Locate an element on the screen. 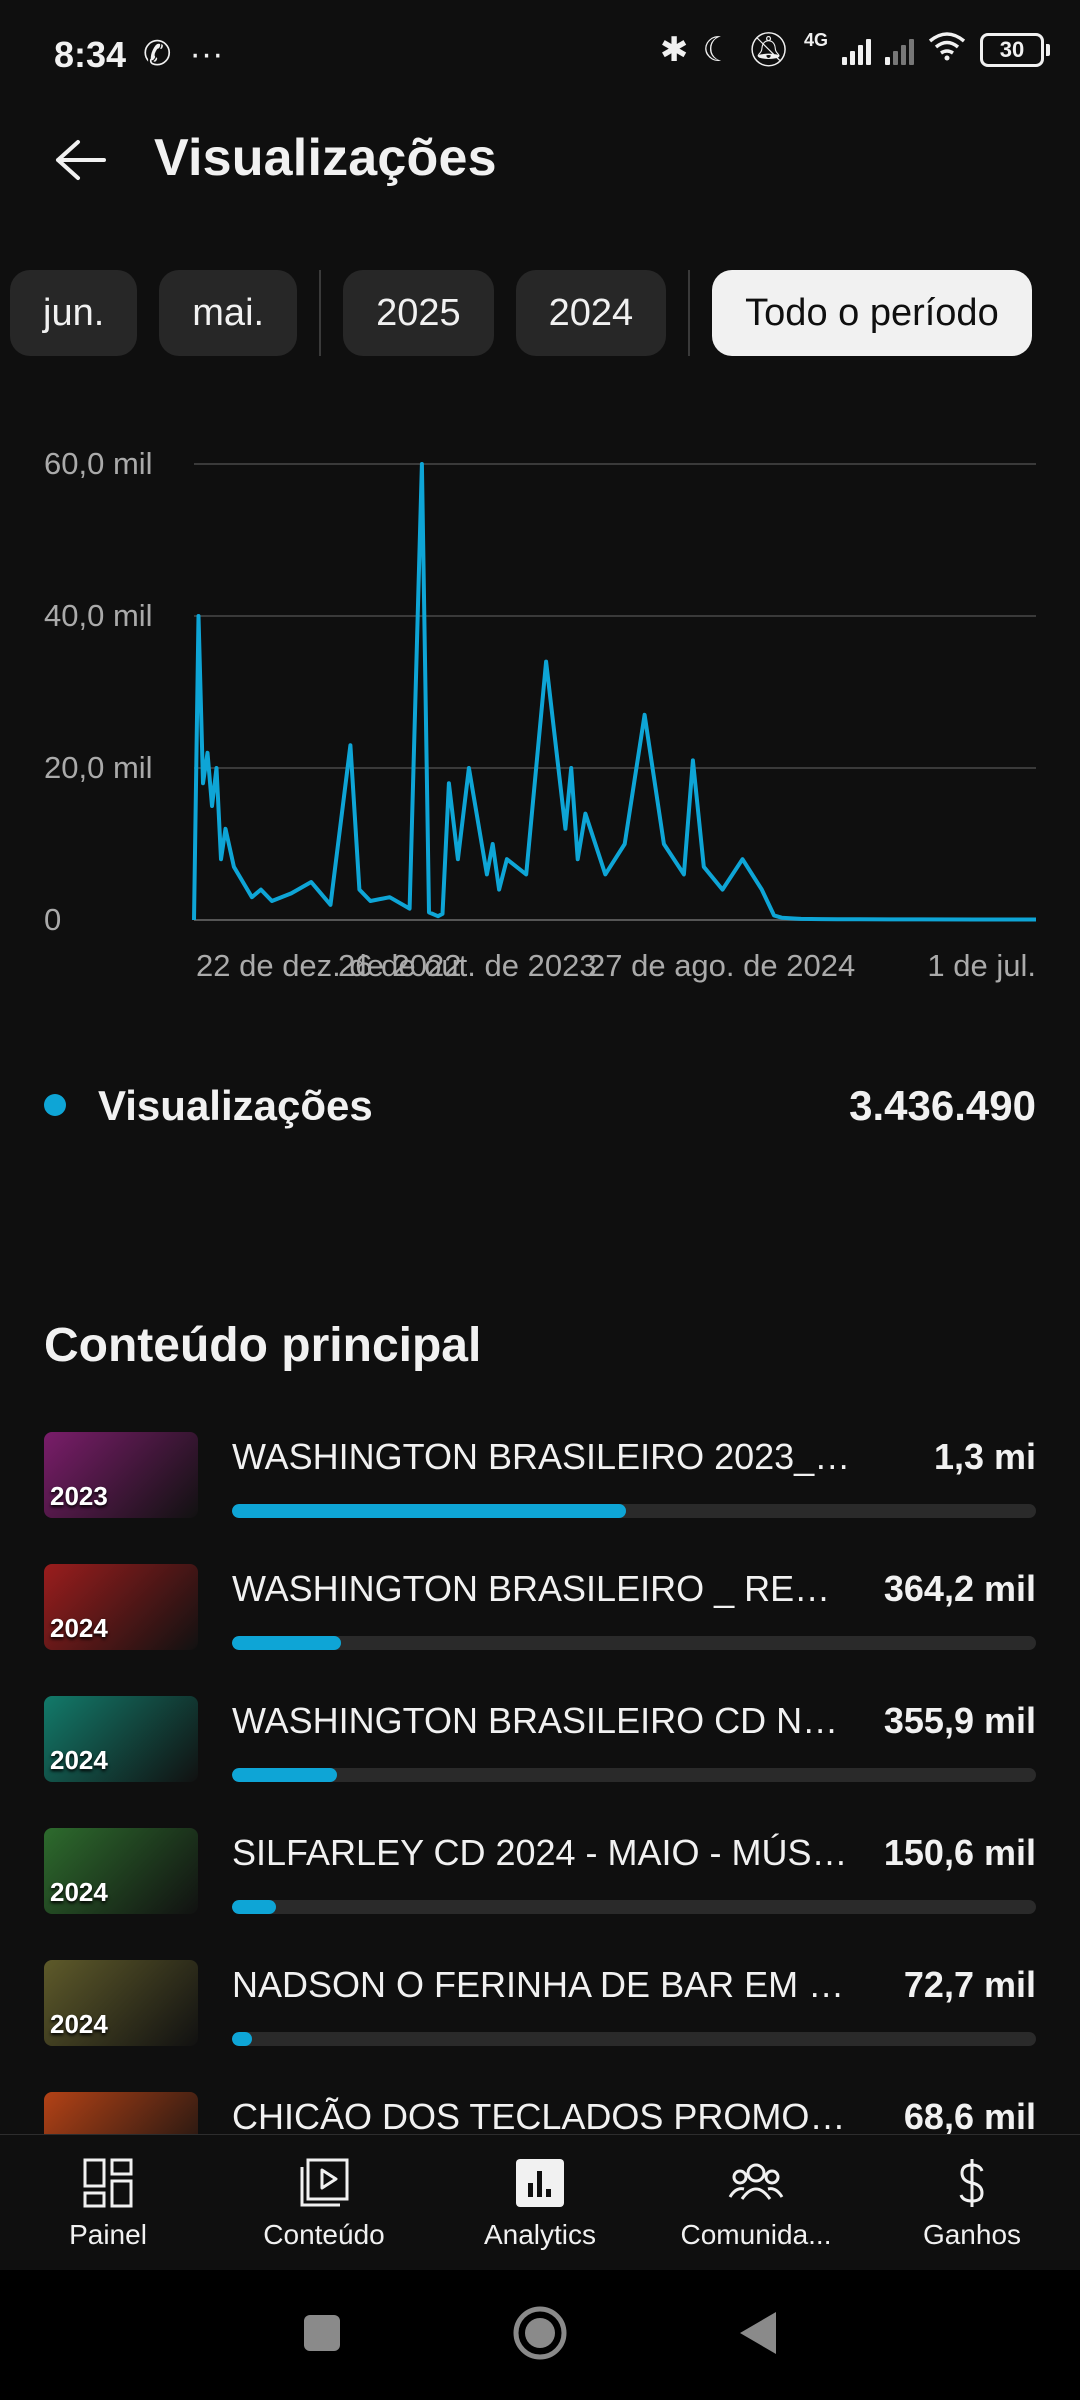 The width and height of the screenshot is (1080, 2400). content-title: SILFARLEY CD 2024 - MAIO - MÚSICAS NOVAS is located at coordinates (542, 1852).